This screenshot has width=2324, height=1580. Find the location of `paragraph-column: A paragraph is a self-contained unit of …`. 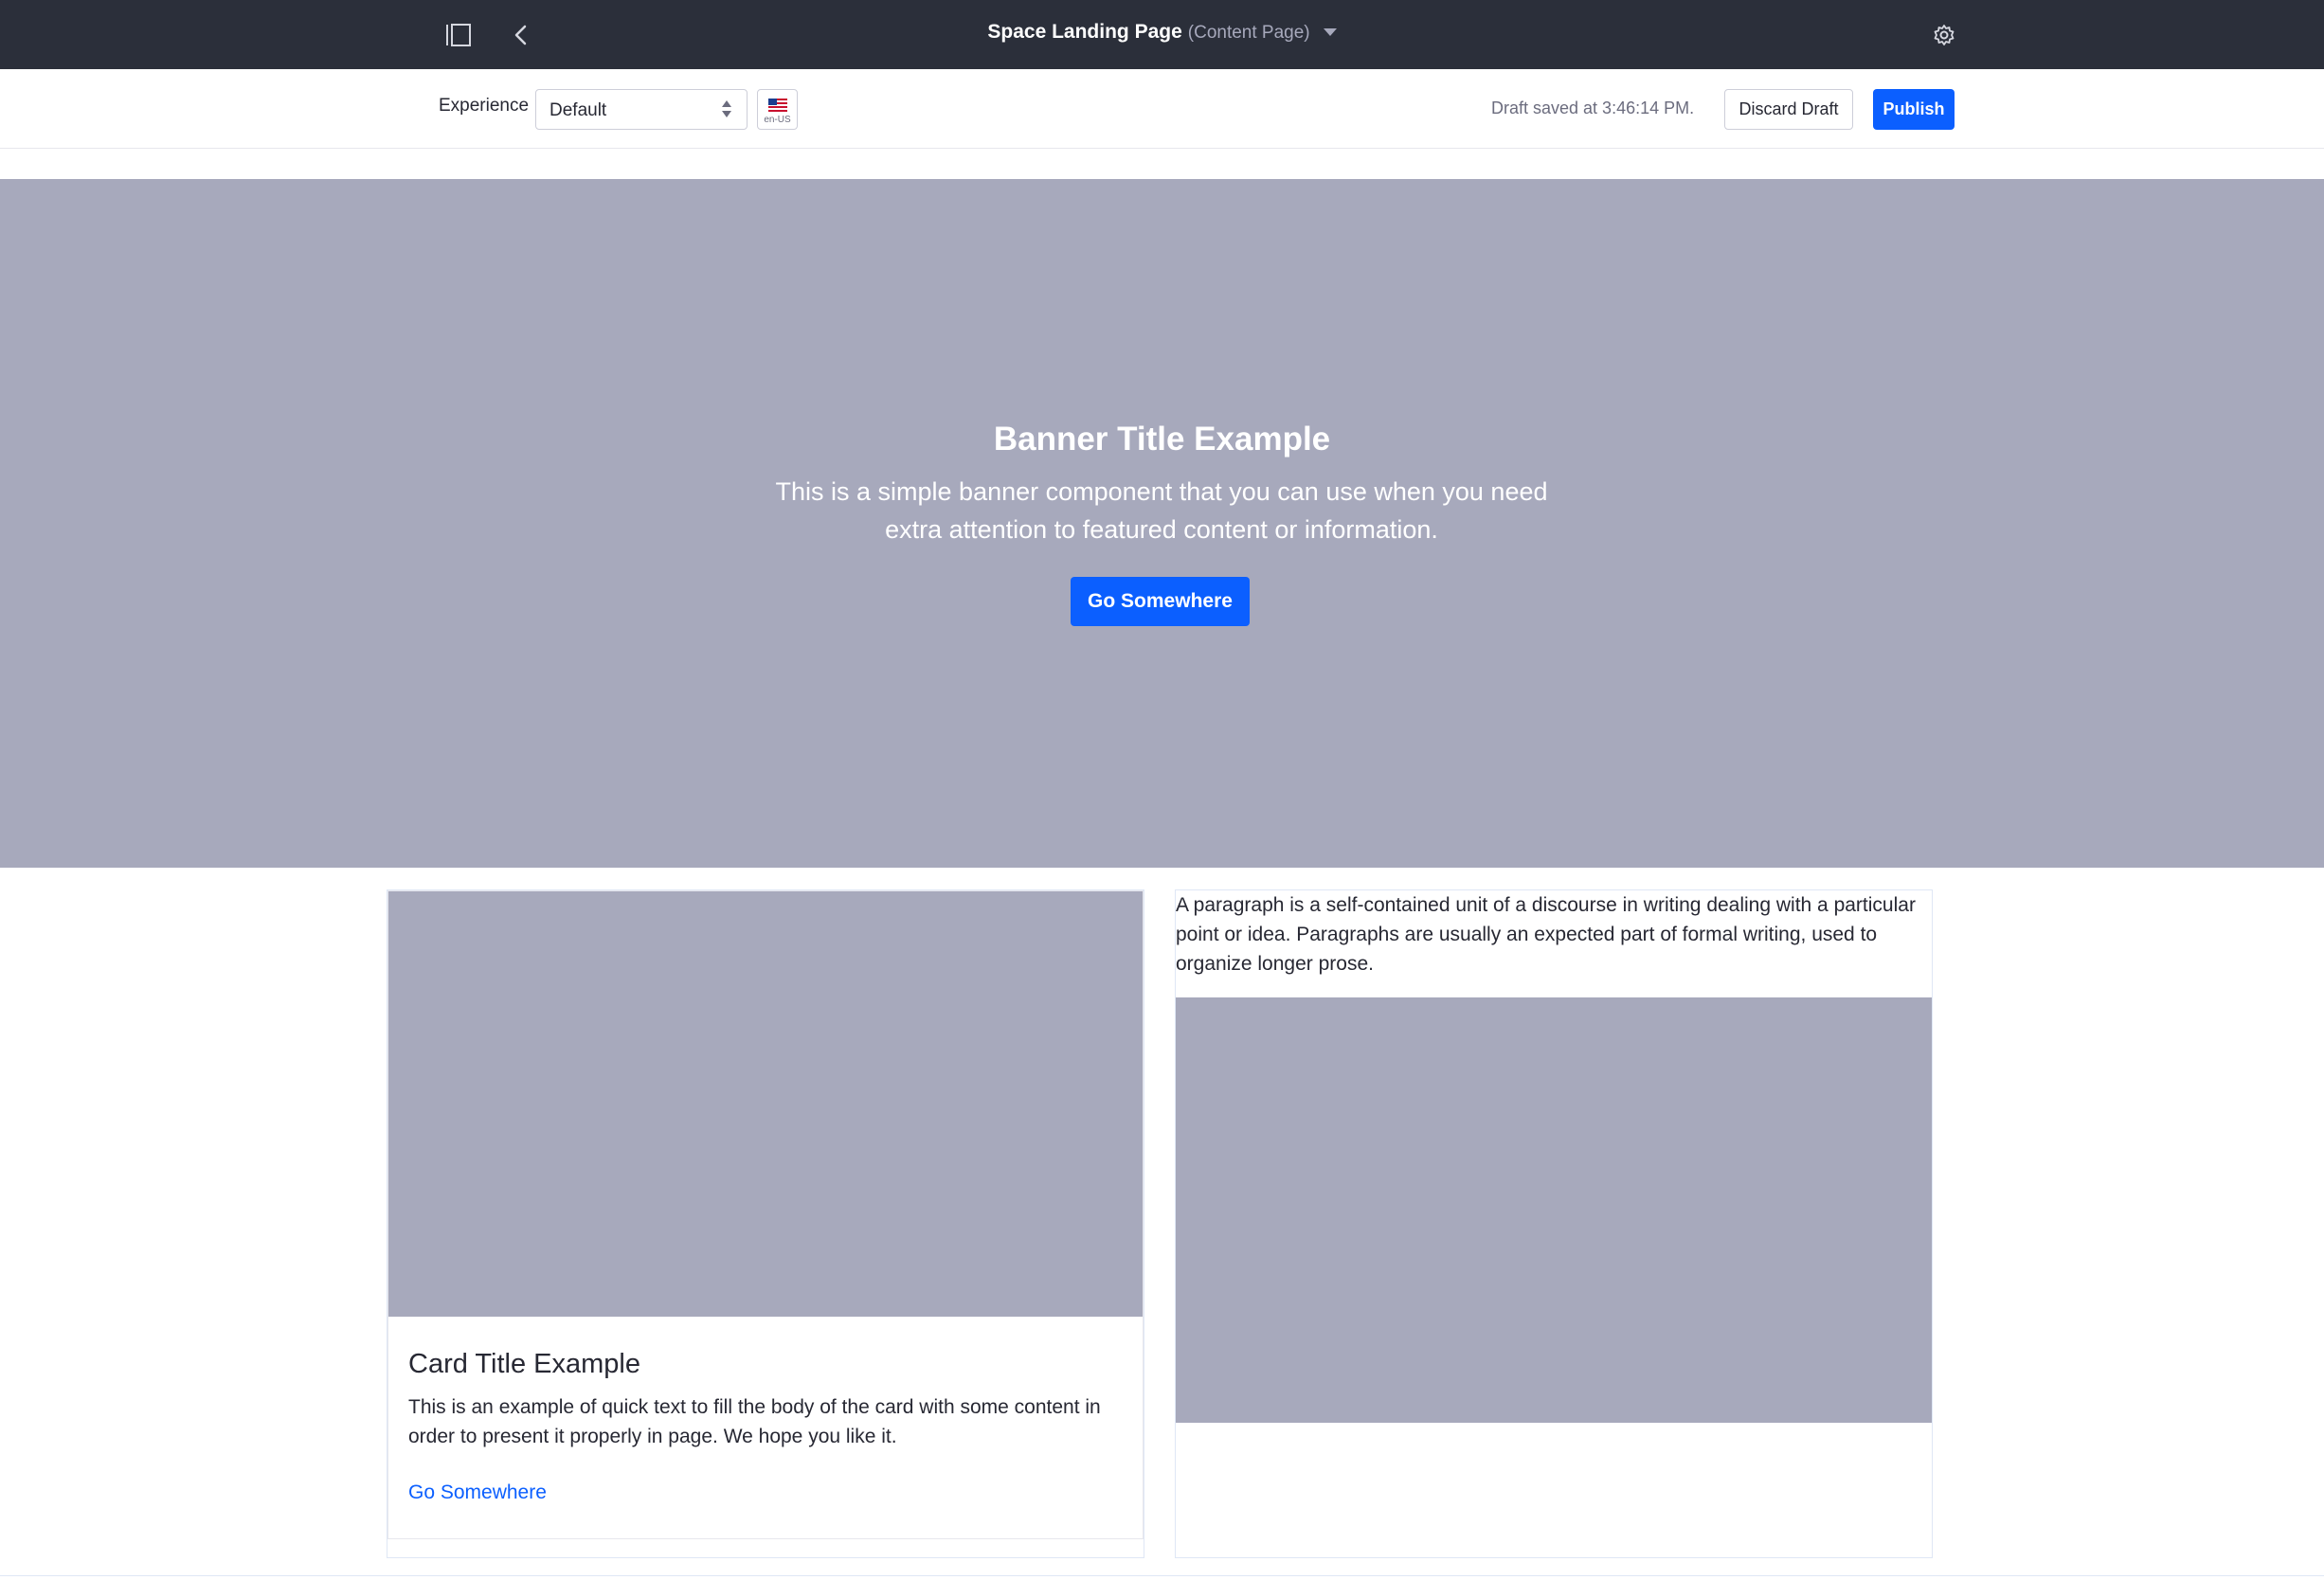

paragraph-column: A paragraph is a self-contained unit of … is located at coordinates (1554, 1223).